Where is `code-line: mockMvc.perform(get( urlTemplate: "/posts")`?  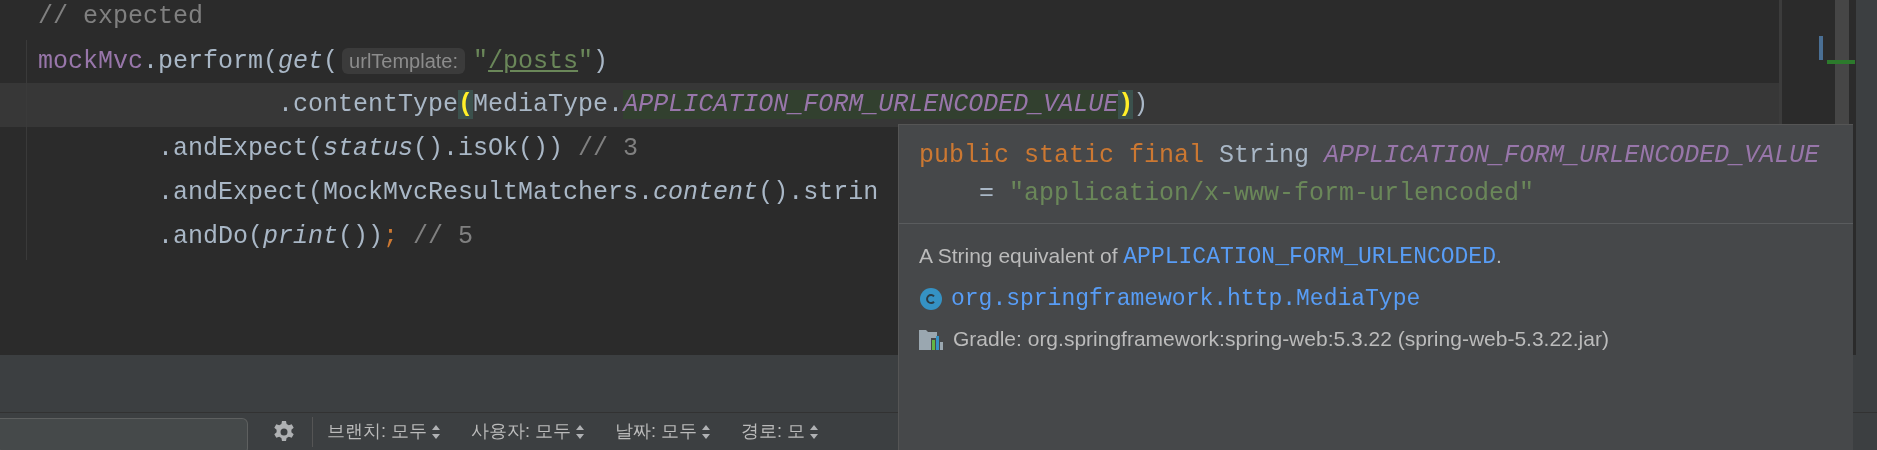 code-line: mockMvc.perform(get( urlTemplate: "/posts") is located at coordinates (323, 62).